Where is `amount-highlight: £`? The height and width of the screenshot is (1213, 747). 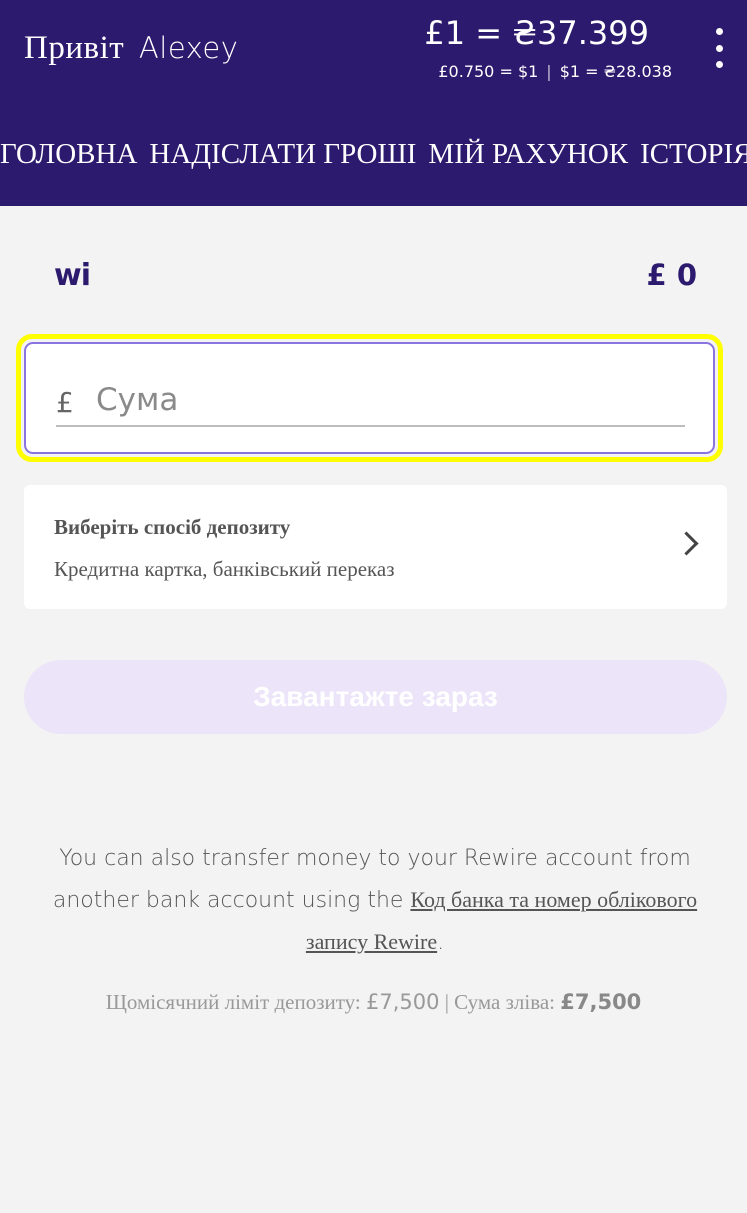 amount-highlight: £ is located at coordinates (369, 398).